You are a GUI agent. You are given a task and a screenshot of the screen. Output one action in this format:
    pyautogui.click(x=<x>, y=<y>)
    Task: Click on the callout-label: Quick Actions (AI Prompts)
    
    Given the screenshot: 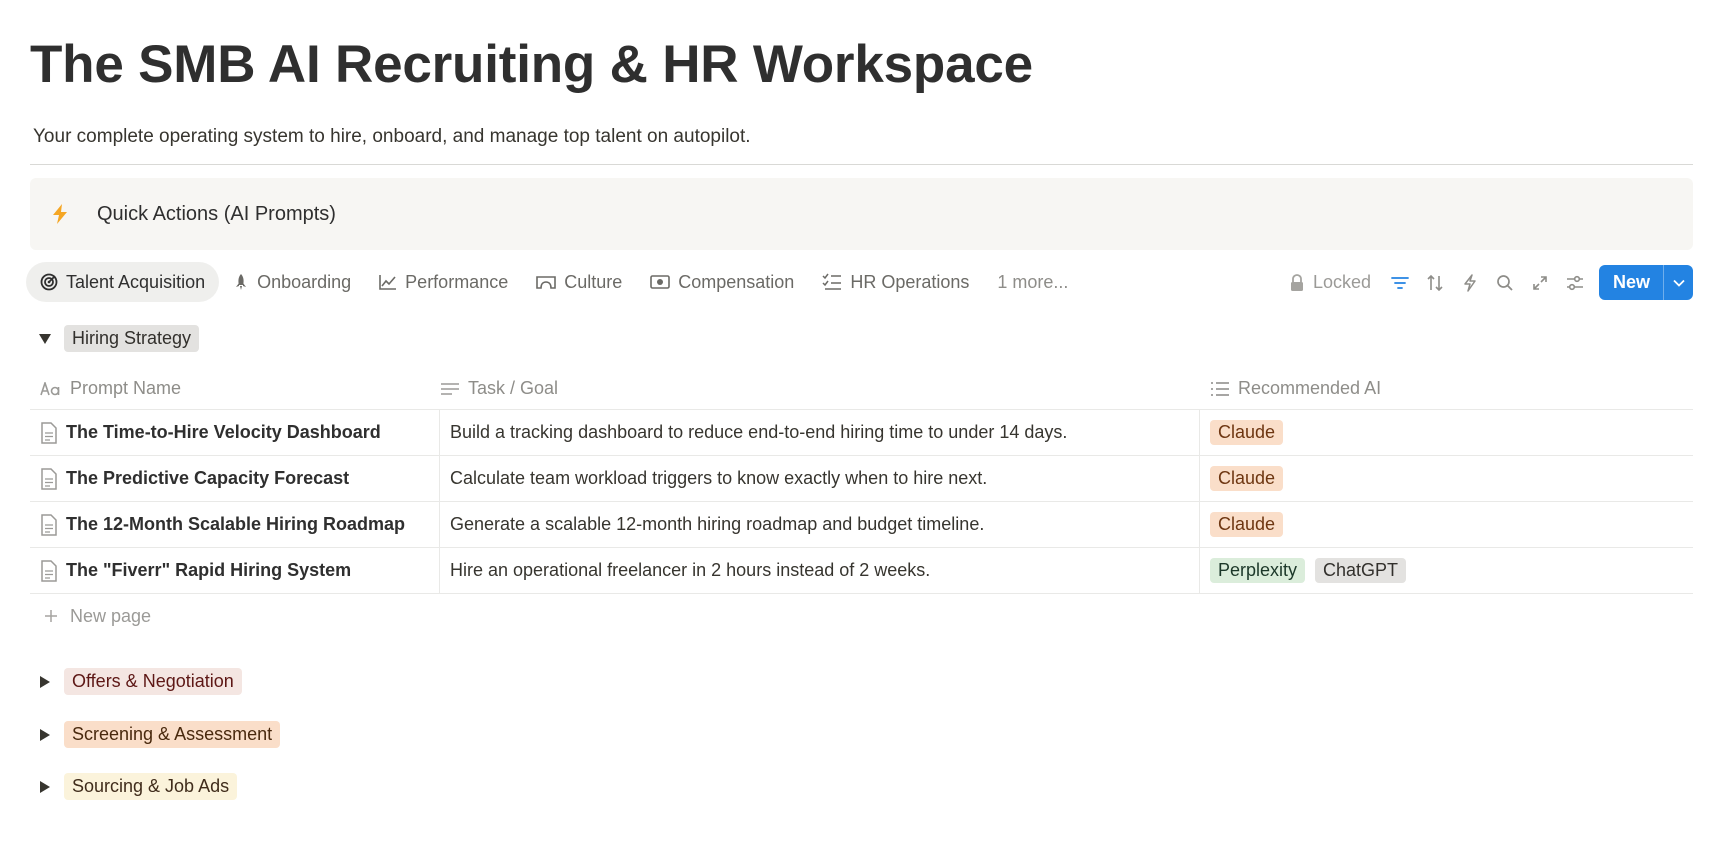 What is the action you would take?
    pyautogui.click(x=216, y=213)
    